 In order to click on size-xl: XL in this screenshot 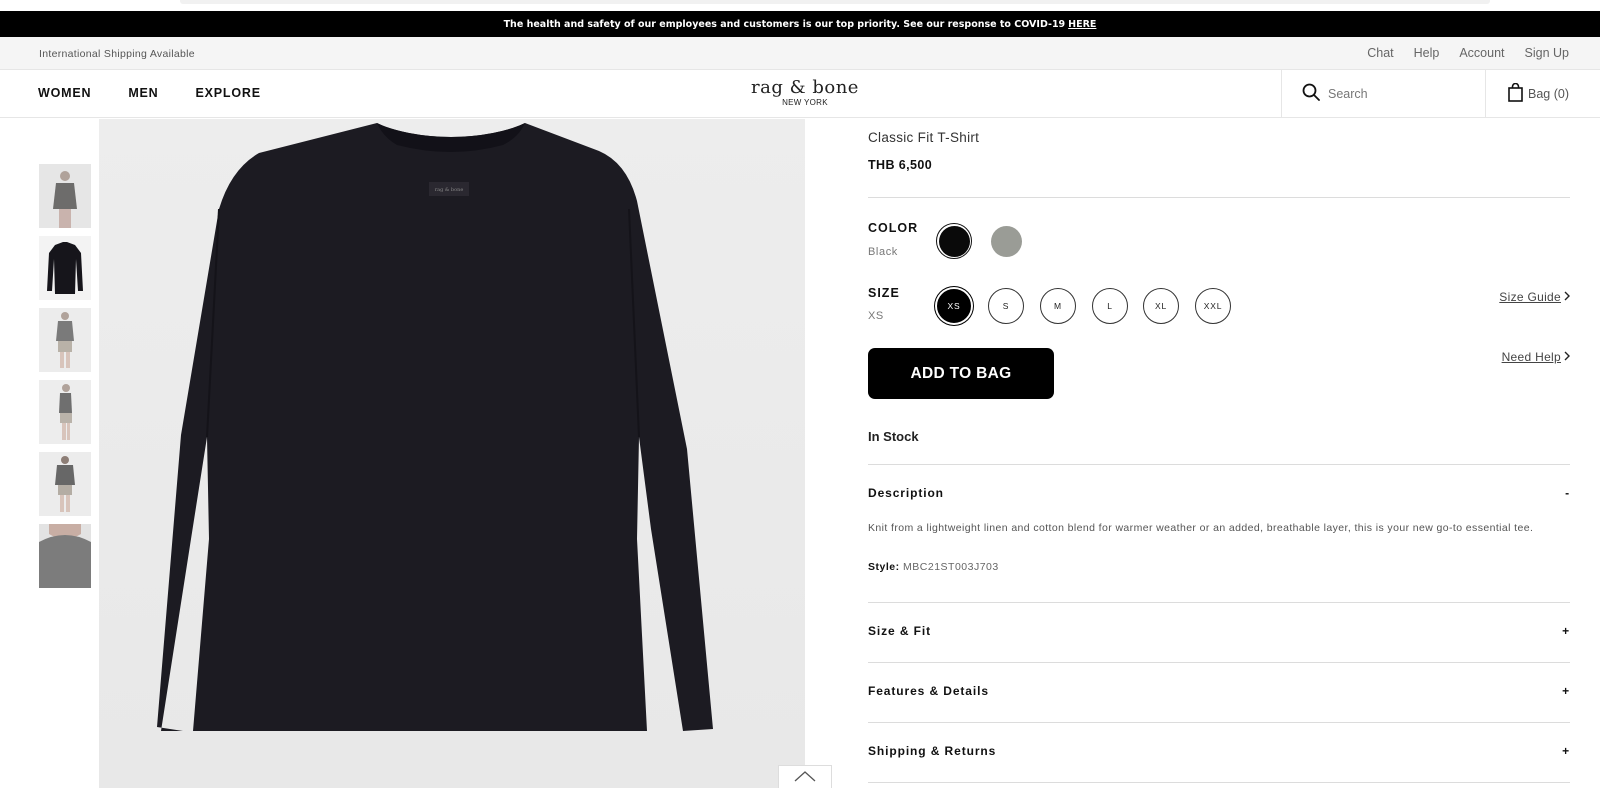, I will do `click(1161, 306)`.